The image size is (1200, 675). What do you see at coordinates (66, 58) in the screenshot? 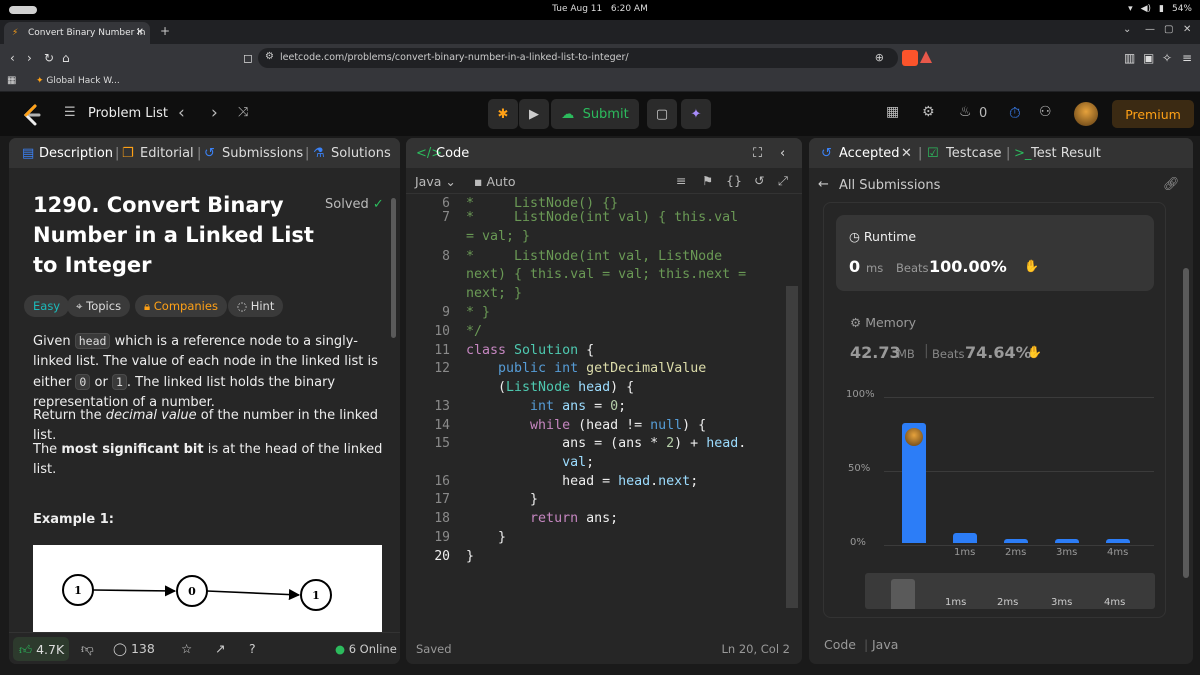
I see `home-icon: ⌂` at bounding box center [66, 58].